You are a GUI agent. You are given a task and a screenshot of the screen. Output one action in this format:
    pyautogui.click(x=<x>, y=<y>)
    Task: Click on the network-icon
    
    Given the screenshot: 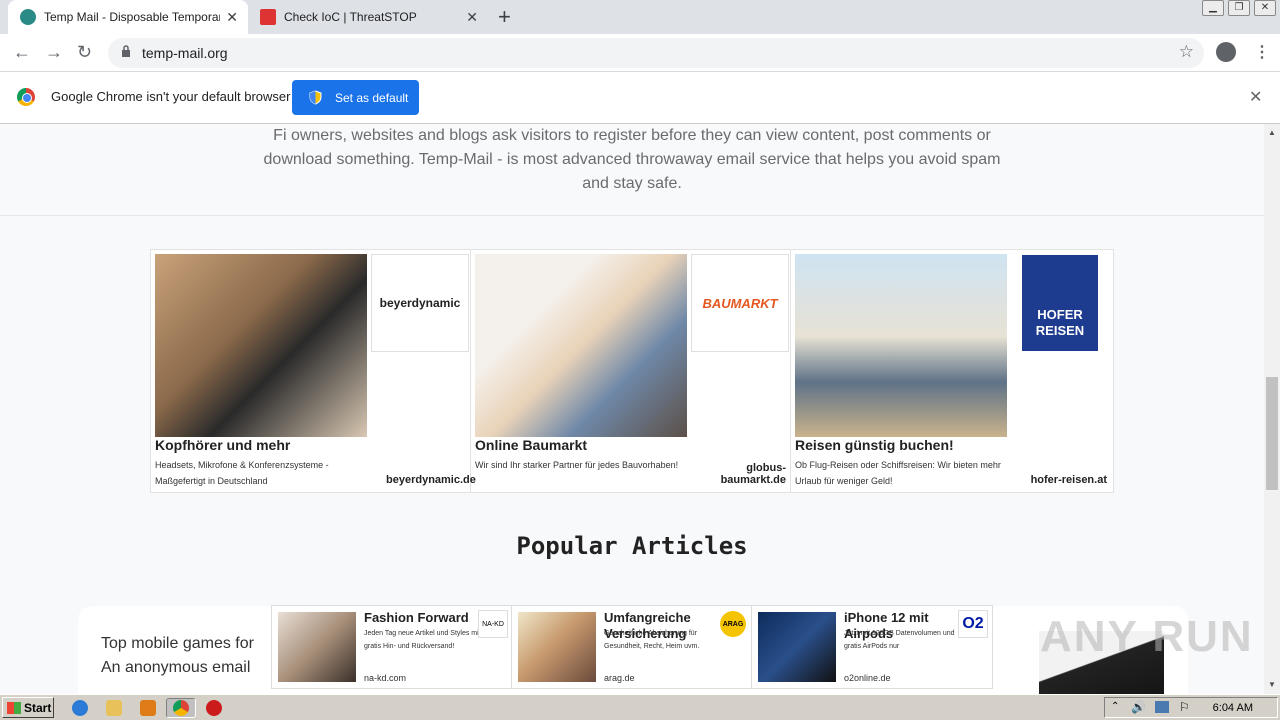 What is the action you would take?
    pyautogui.click(x=1162, y=707)
    